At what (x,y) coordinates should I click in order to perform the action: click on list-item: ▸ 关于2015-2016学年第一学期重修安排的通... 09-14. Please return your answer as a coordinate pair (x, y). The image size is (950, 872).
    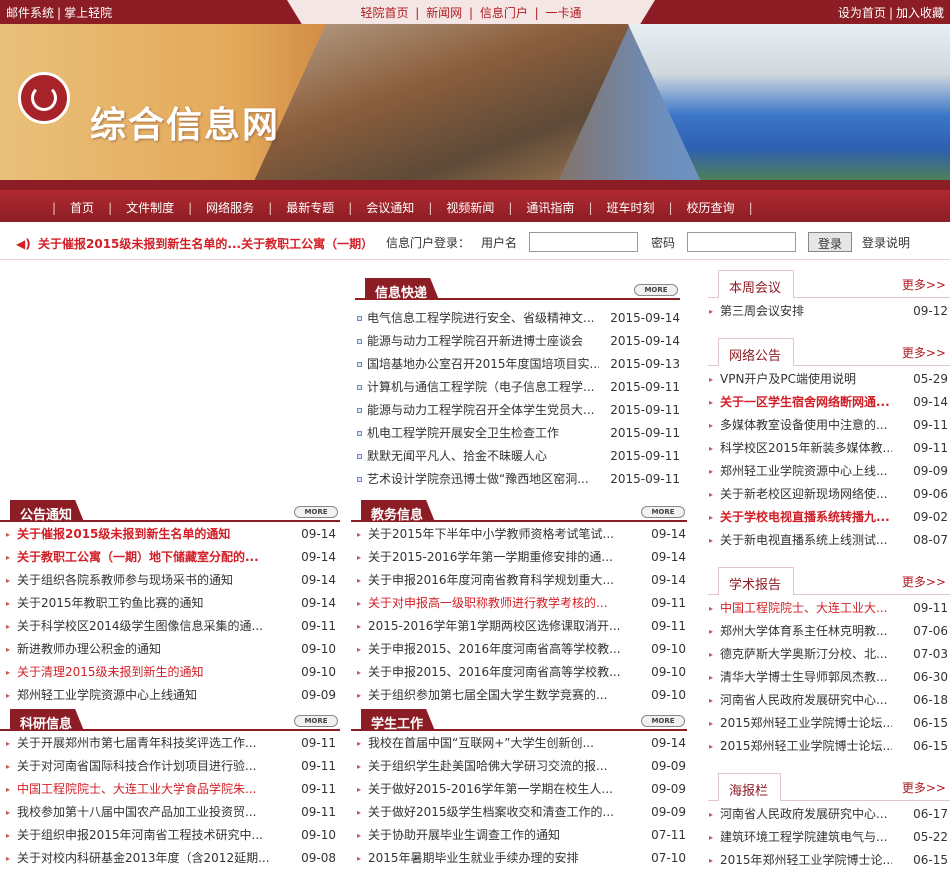
    Looking at the image, I should click on (521, 557).